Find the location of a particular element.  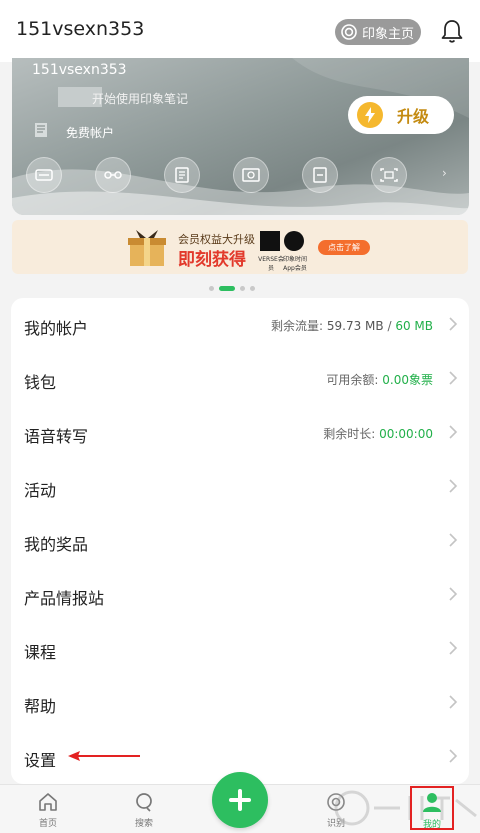

home-page-label: 印象主页 is located at coordinates (388, 34).